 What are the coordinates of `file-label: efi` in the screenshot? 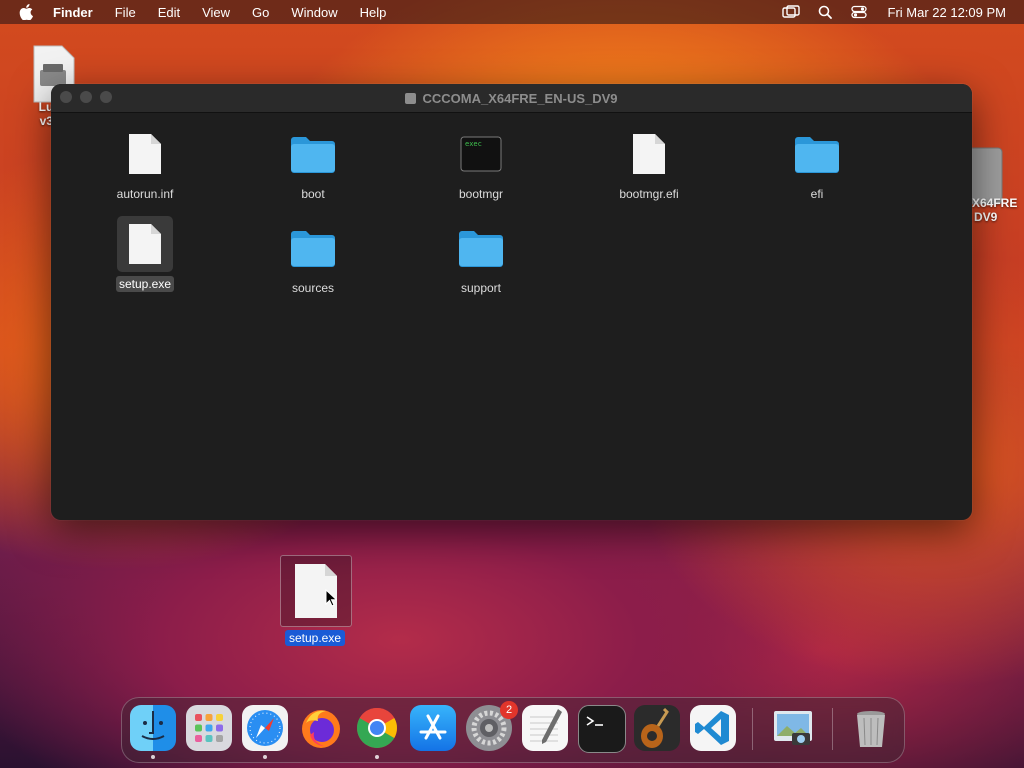 It's located at (817, 194).